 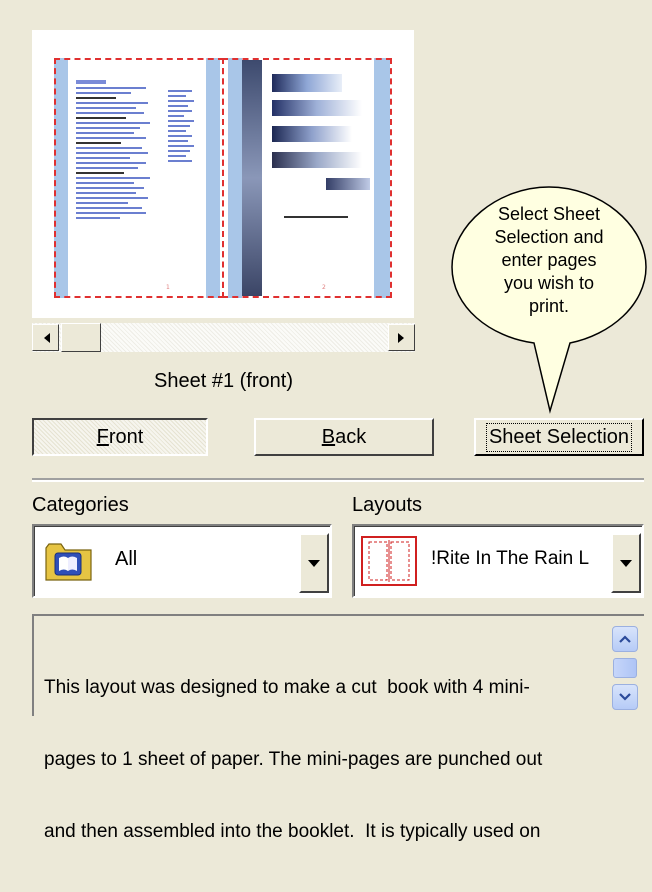 I want to click on categories-dropdown-button, so click(x=314, y=563).